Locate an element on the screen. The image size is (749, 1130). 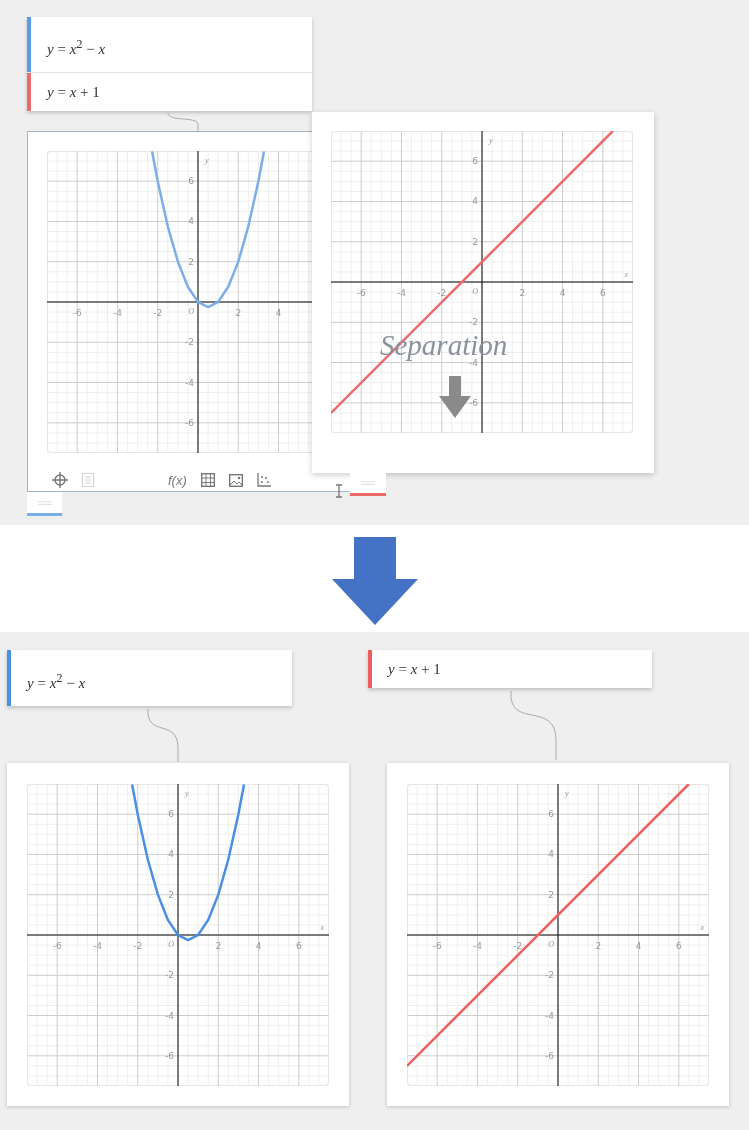
formula-row: y = x$^{2}$ − x is located at coordinates (169, 45).